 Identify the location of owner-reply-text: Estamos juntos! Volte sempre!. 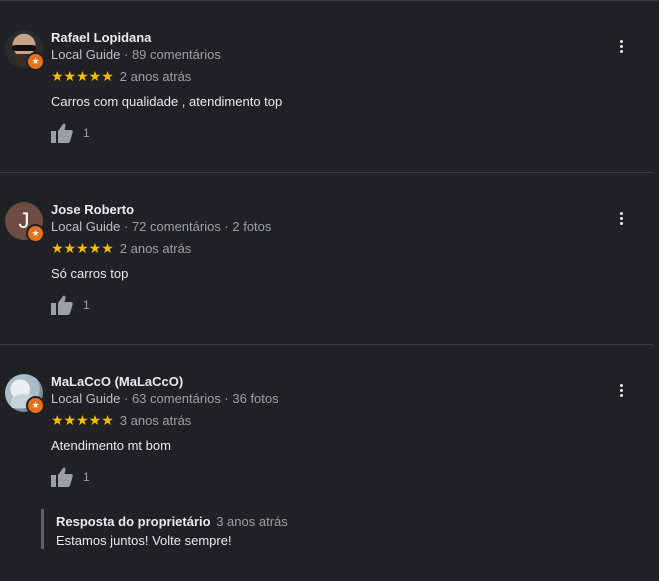
(144, 540).